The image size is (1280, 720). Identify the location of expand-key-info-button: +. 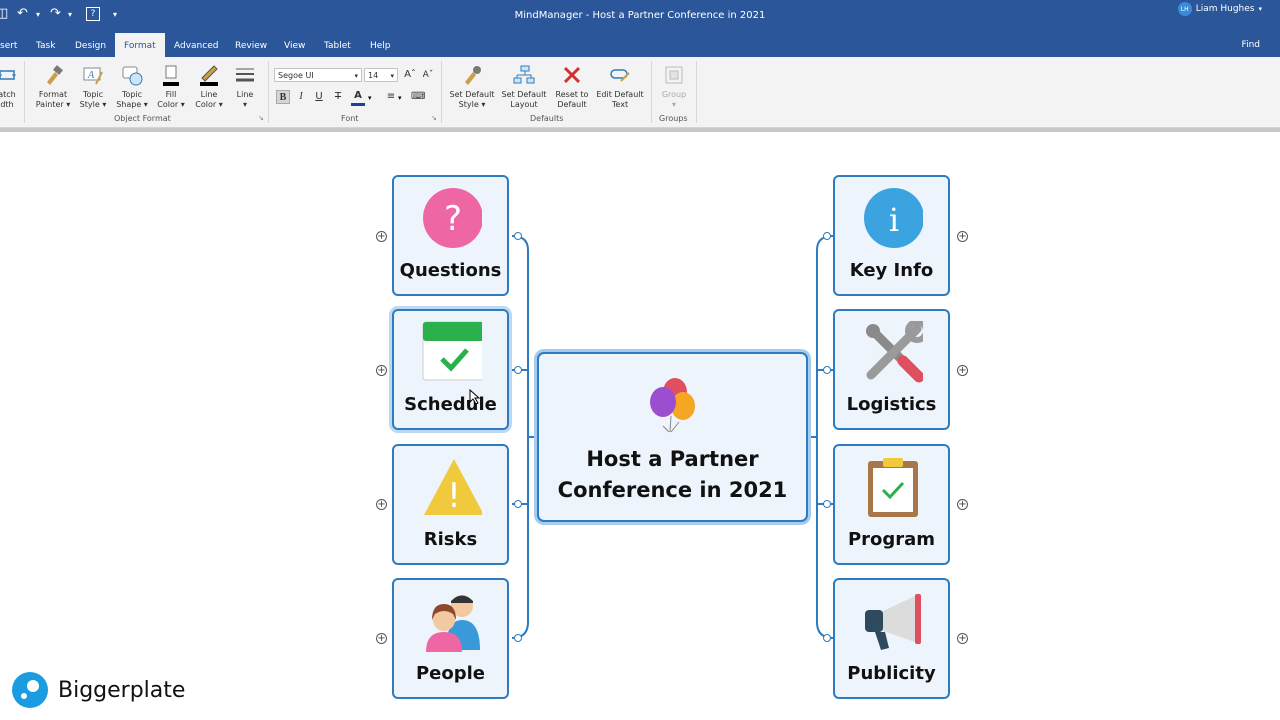
(962, 236).